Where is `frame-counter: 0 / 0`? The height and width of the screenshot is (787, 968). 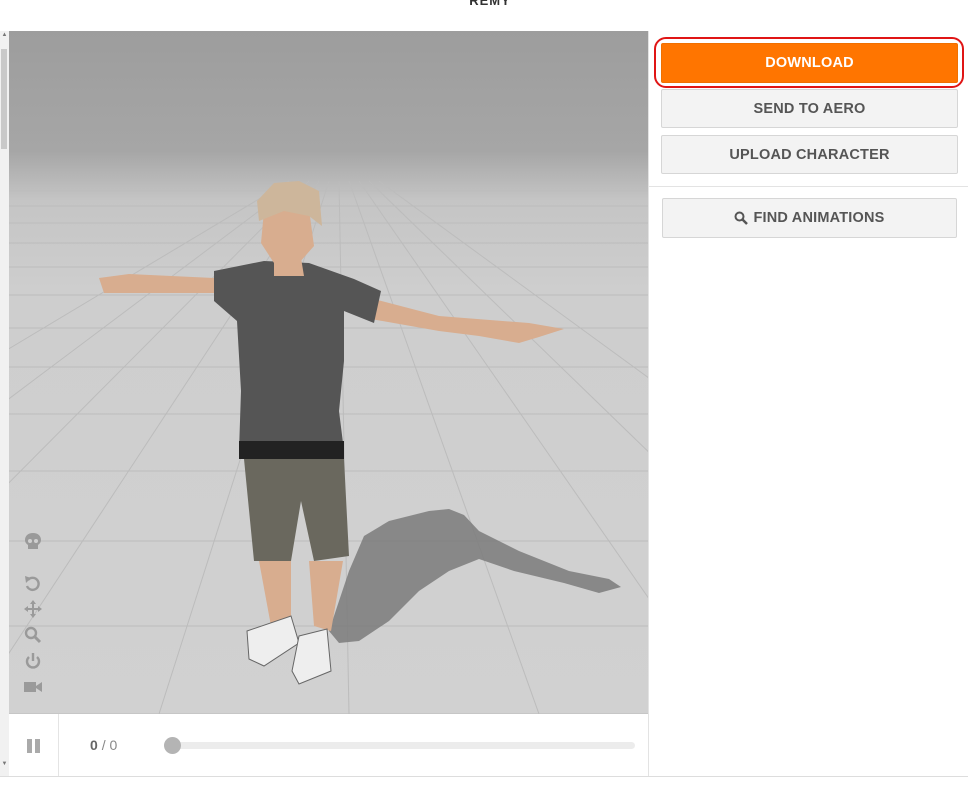
frame-counter: 0 / 0 is located at coordinates (103, 745).